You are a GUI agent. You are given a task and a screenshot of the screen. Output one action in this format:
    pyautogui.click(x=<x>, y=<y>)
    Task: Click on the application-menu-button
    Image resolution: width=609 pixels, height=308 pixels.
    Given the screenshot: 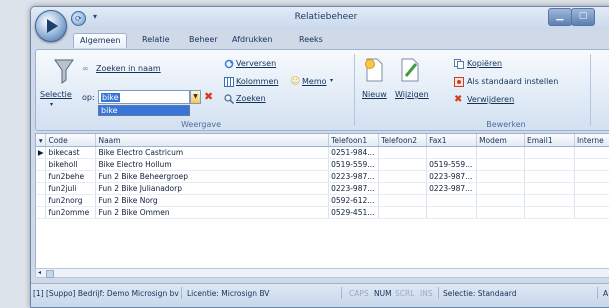 What is the action you would take?
    pyautogui.click(x=51, y=26)
    